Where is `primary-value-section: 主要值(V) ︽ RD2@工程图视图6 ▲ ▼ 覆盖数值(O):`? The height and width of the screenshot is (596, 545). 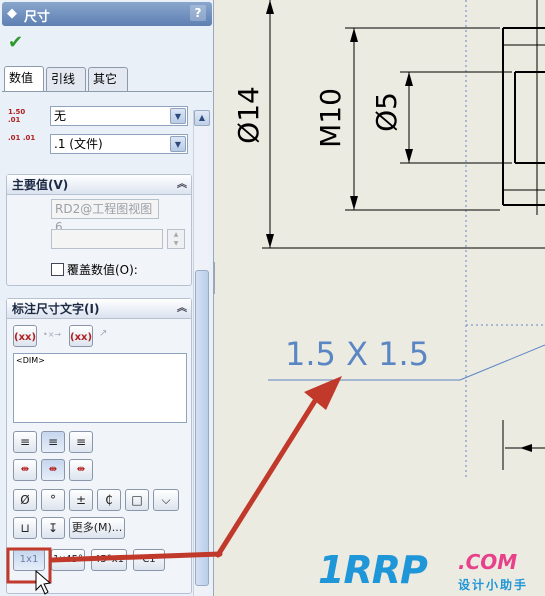 primary-value-section: 主要值(V) ︽ RD2@工程图视图6 ▲ ▼ 覆盖数值(O): is located at coordinates (99, 230).